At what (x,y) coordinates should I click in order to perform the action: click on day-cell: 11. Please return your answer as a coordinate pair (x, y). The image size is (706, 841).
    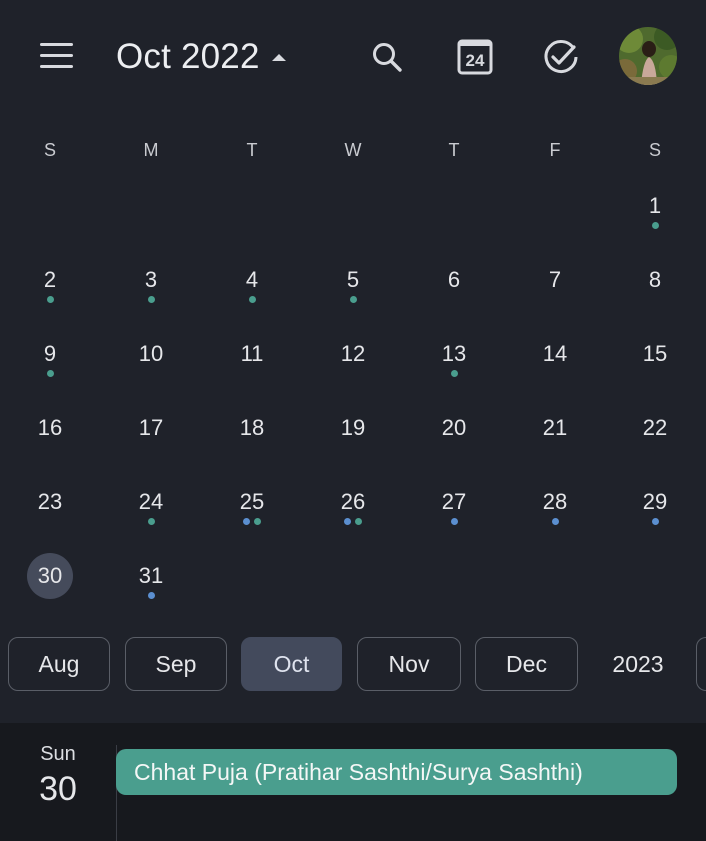
    Looking at the image, I should click on (252, 360).